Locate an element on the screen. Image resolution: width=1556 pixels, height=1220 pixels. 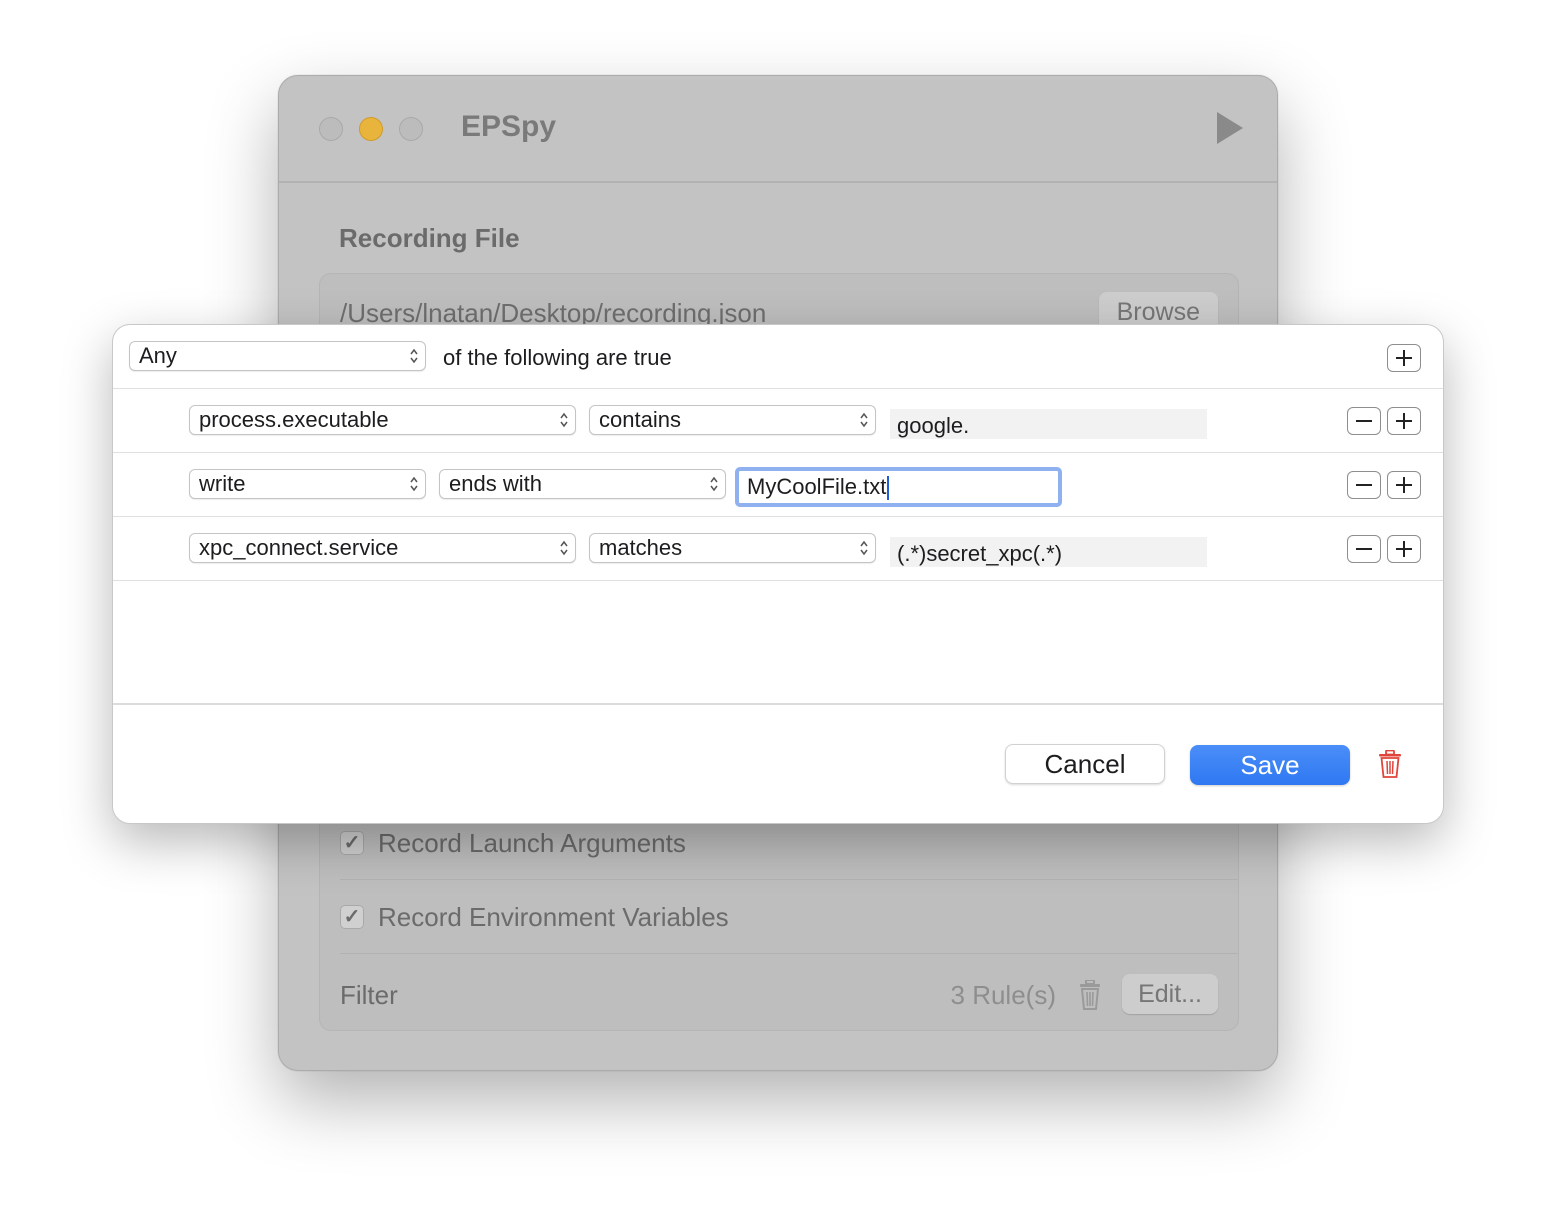
rule-operator-value: ends with is located at coordinates (495, 483).